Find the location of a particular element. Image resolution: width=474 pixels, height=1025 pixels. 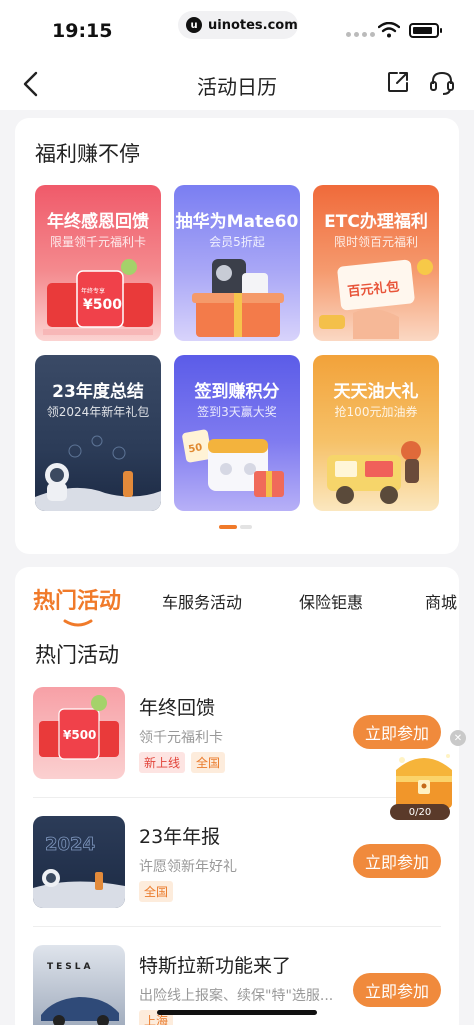

welfare-tile-etc: ETC办理福利 限时领百元福利 百元礼包 is located at coordinates (376, 263).